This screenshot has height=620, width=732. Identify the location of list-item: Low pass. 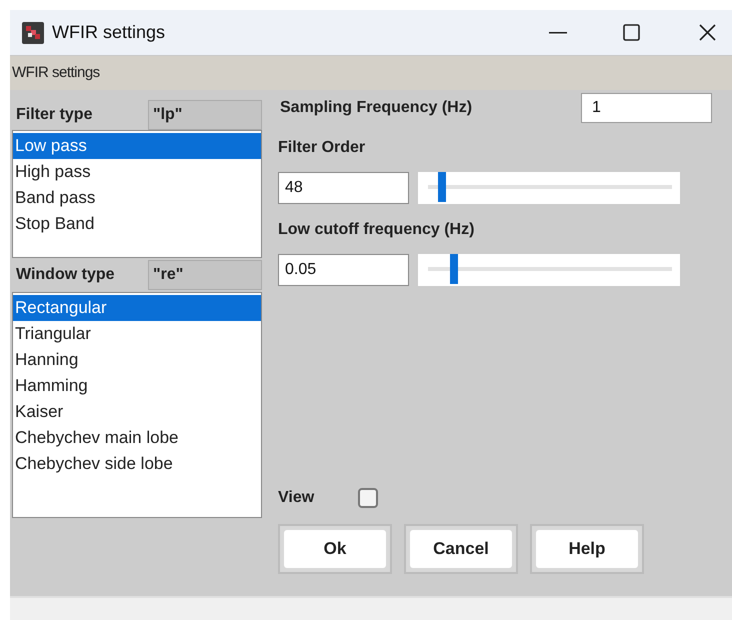
(137, 146).